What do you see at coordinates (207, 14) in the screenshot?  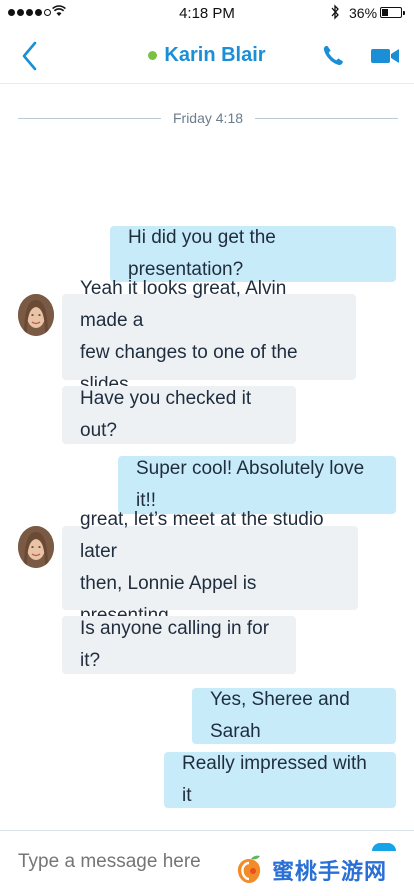 I see `status-bar: 4:18 PM 36%` at bounding box center [207, 14].